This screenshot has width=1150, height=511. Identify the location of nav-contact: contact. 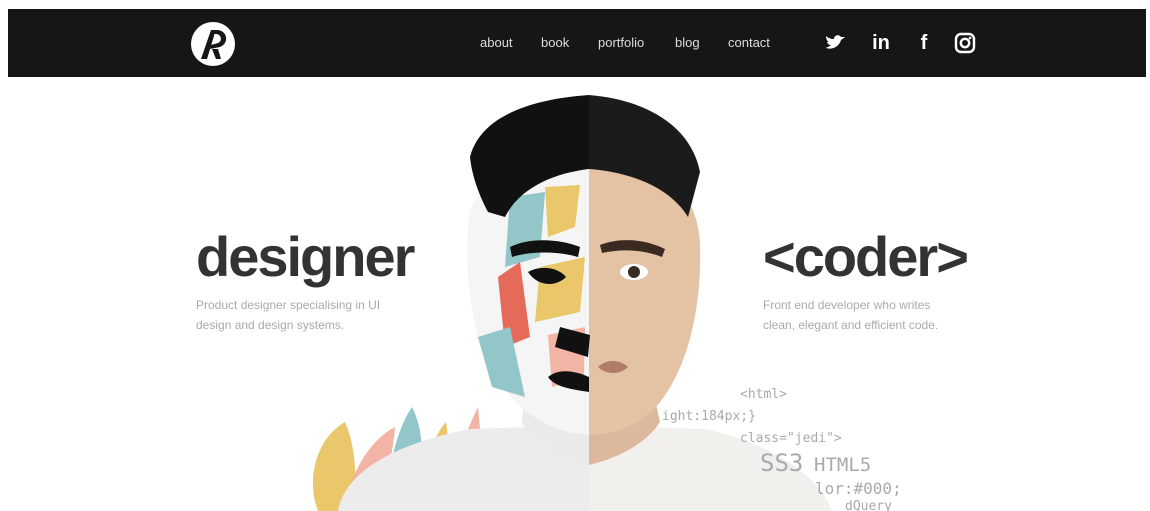
(749, 42).